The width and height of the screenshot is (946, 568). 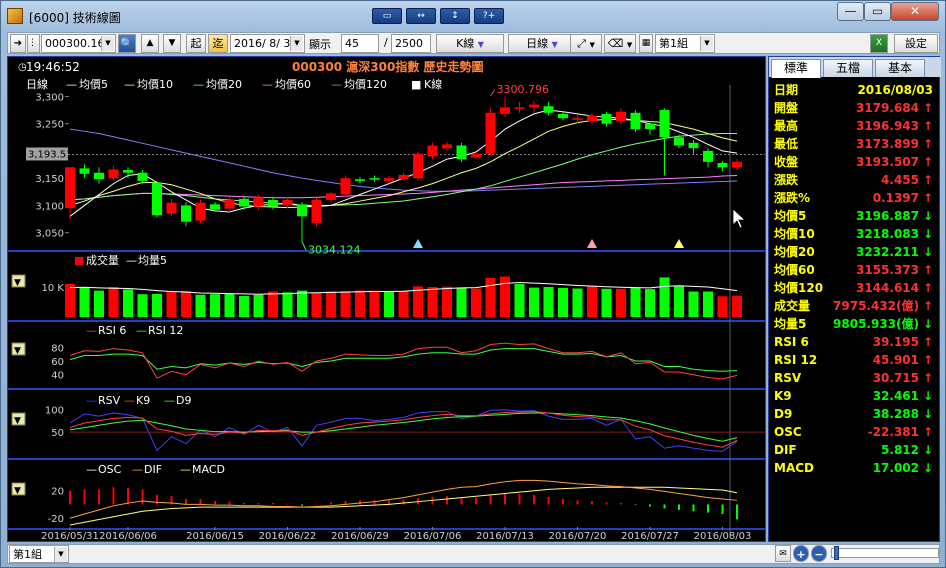 What do you see at coordinates (876, 306) in the screenshot?
I see `panel-row-value: 7975.432(億)` at bounding box center [876, 306].